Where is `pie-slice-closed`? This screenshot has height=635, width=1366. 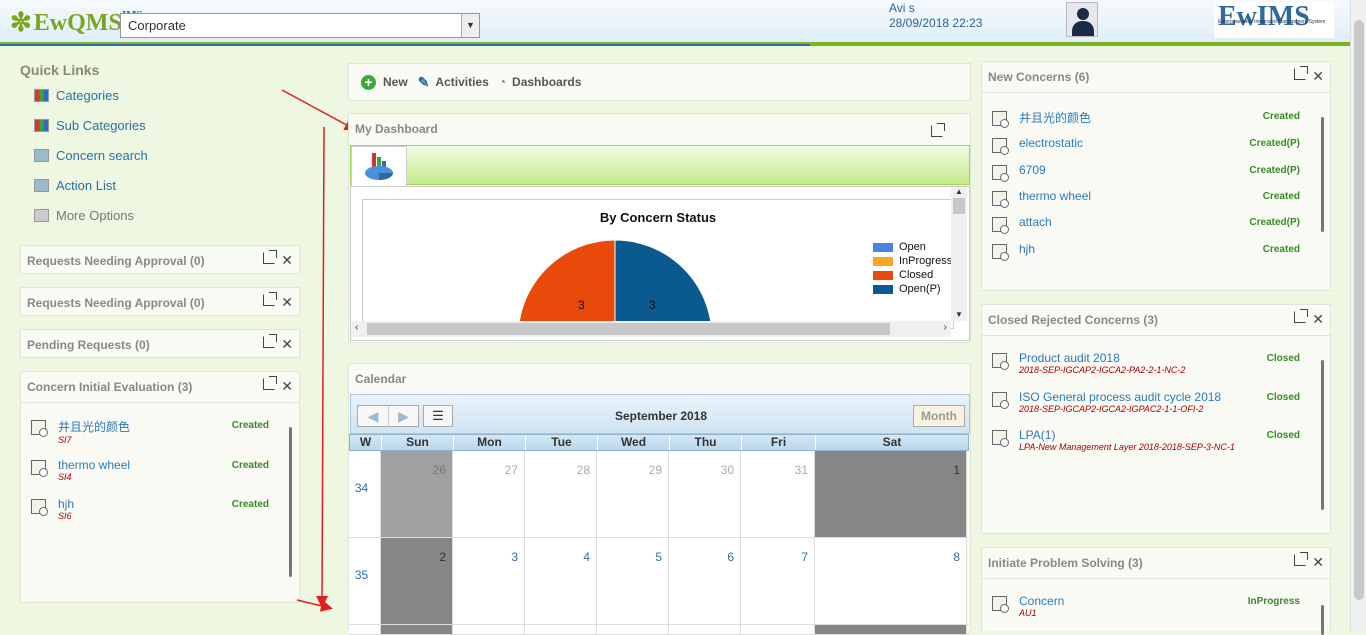
pie-slice-closed is located at coordinates (566, 284).